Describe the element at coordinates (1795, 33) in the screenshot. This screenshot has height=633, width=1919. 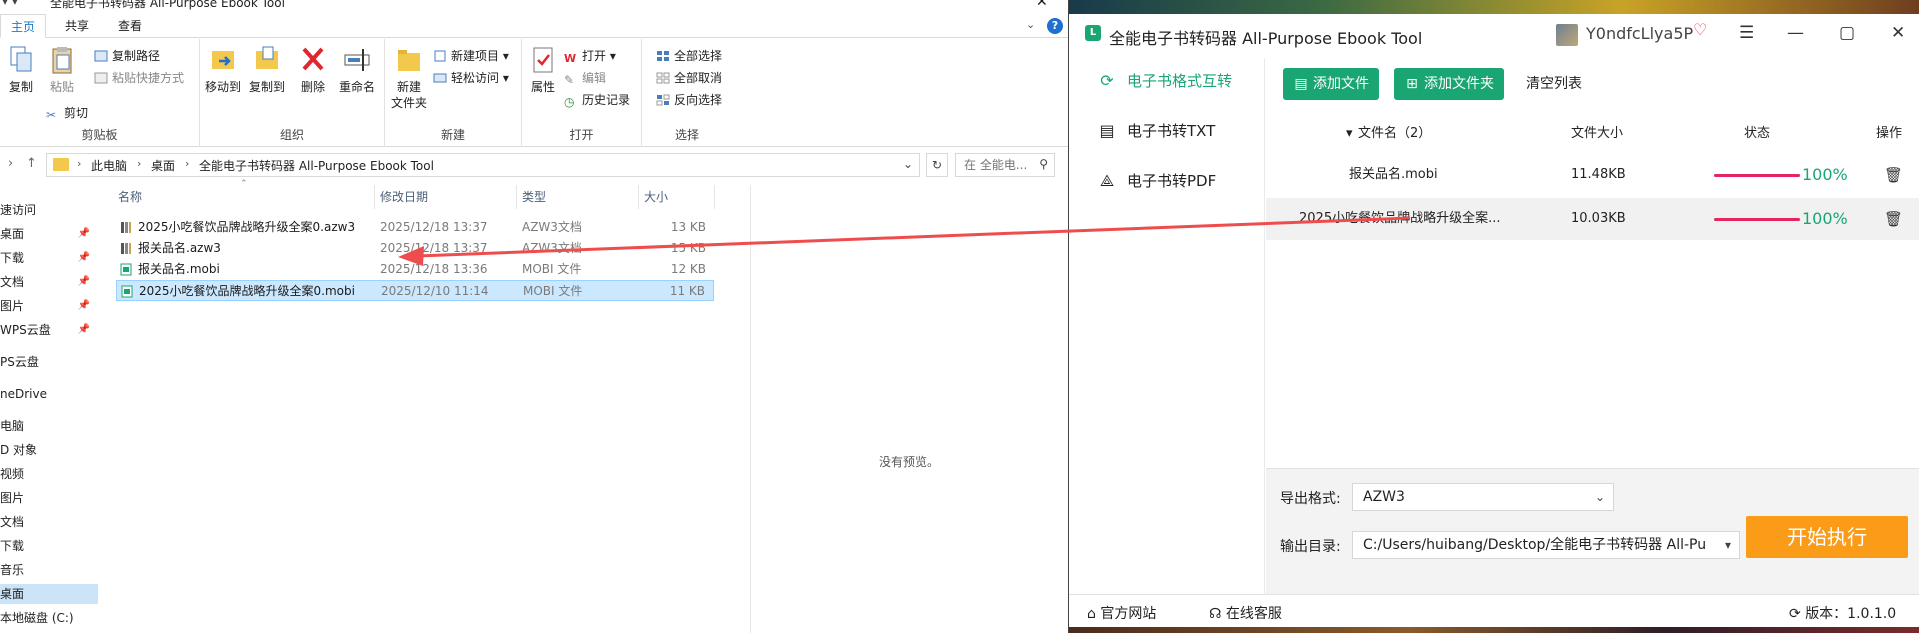
I see `minimize-button: —` at that location.